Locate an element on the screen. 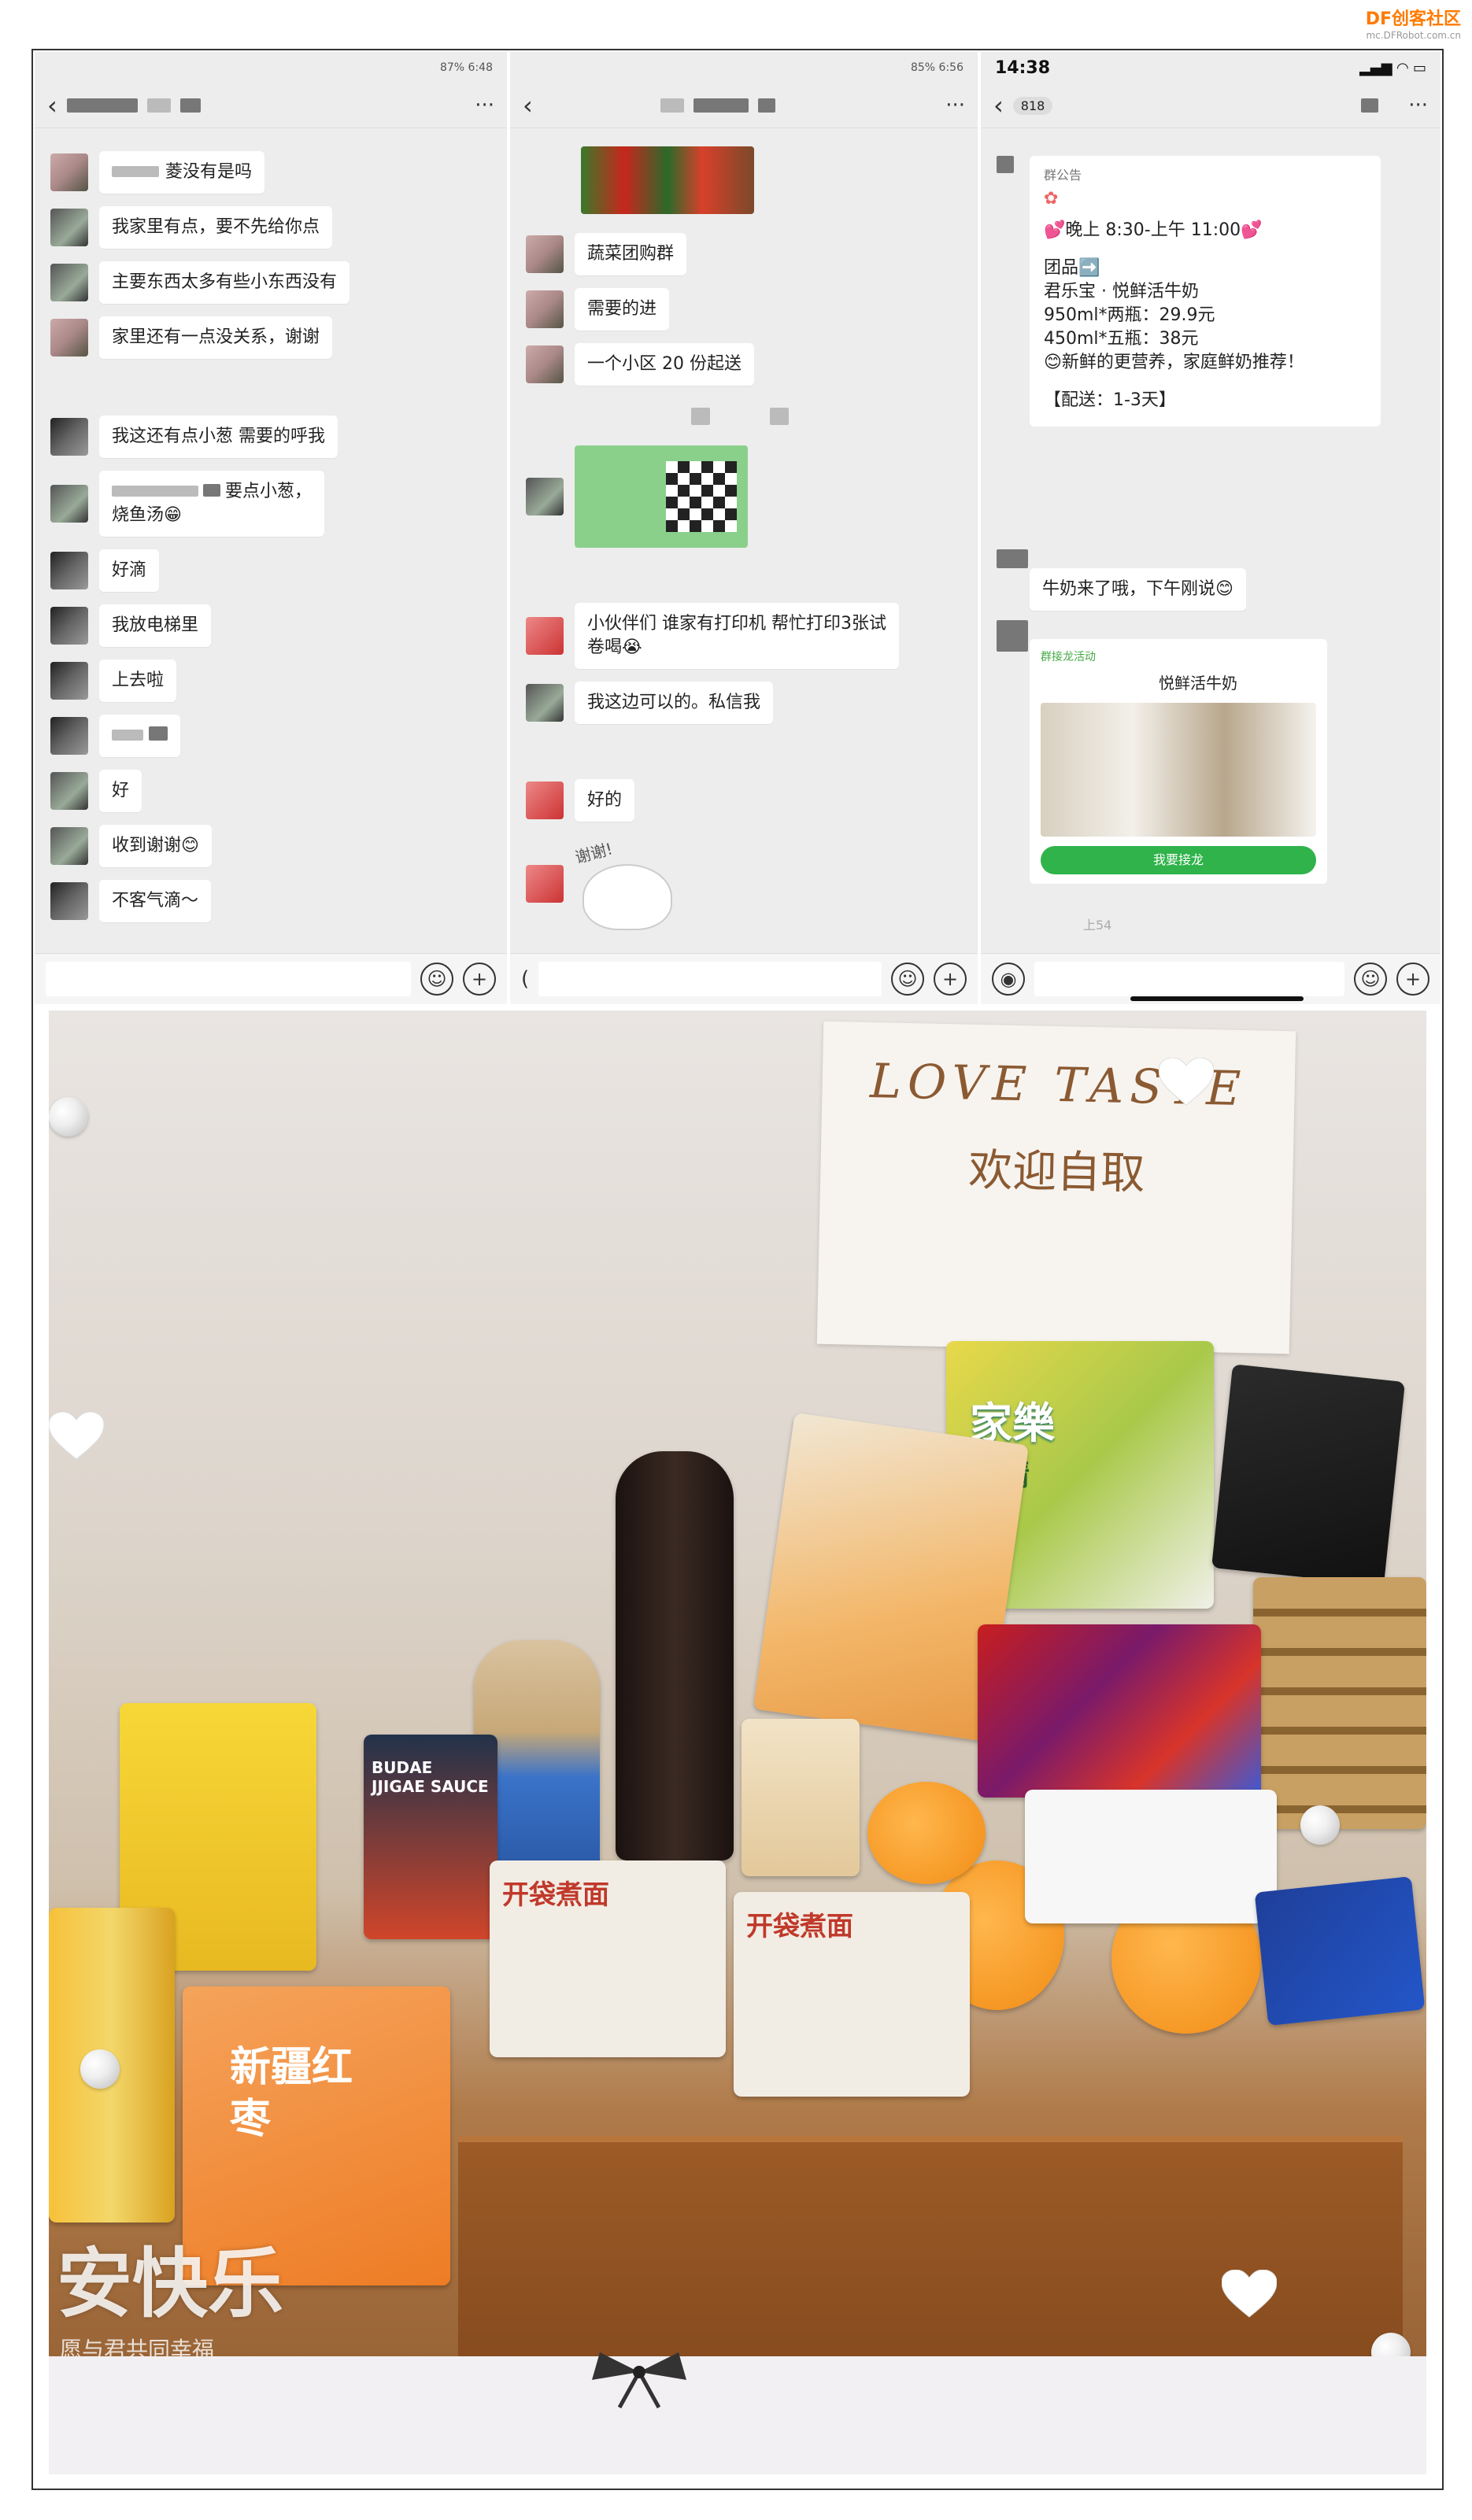 This screenshot has width=1472, height=2520. voice-icon: ( is located at coordinates (525, 979).